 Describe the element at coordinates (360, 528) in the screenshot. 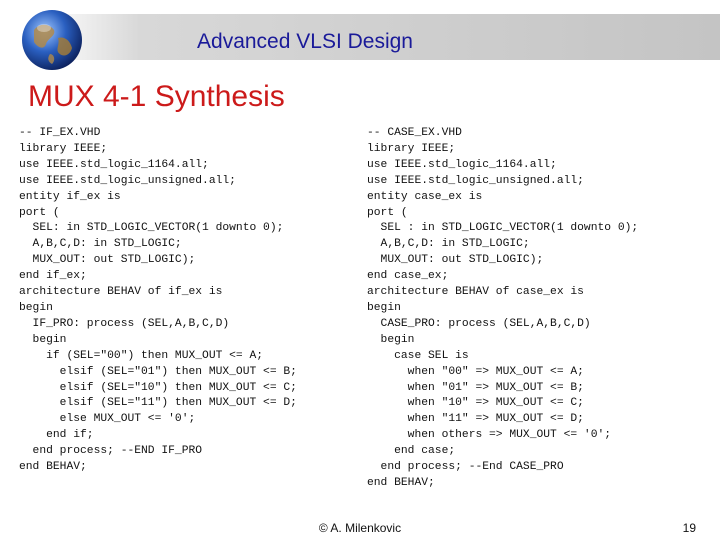

I see `footer-author: © A. Milenkovic` at that location.